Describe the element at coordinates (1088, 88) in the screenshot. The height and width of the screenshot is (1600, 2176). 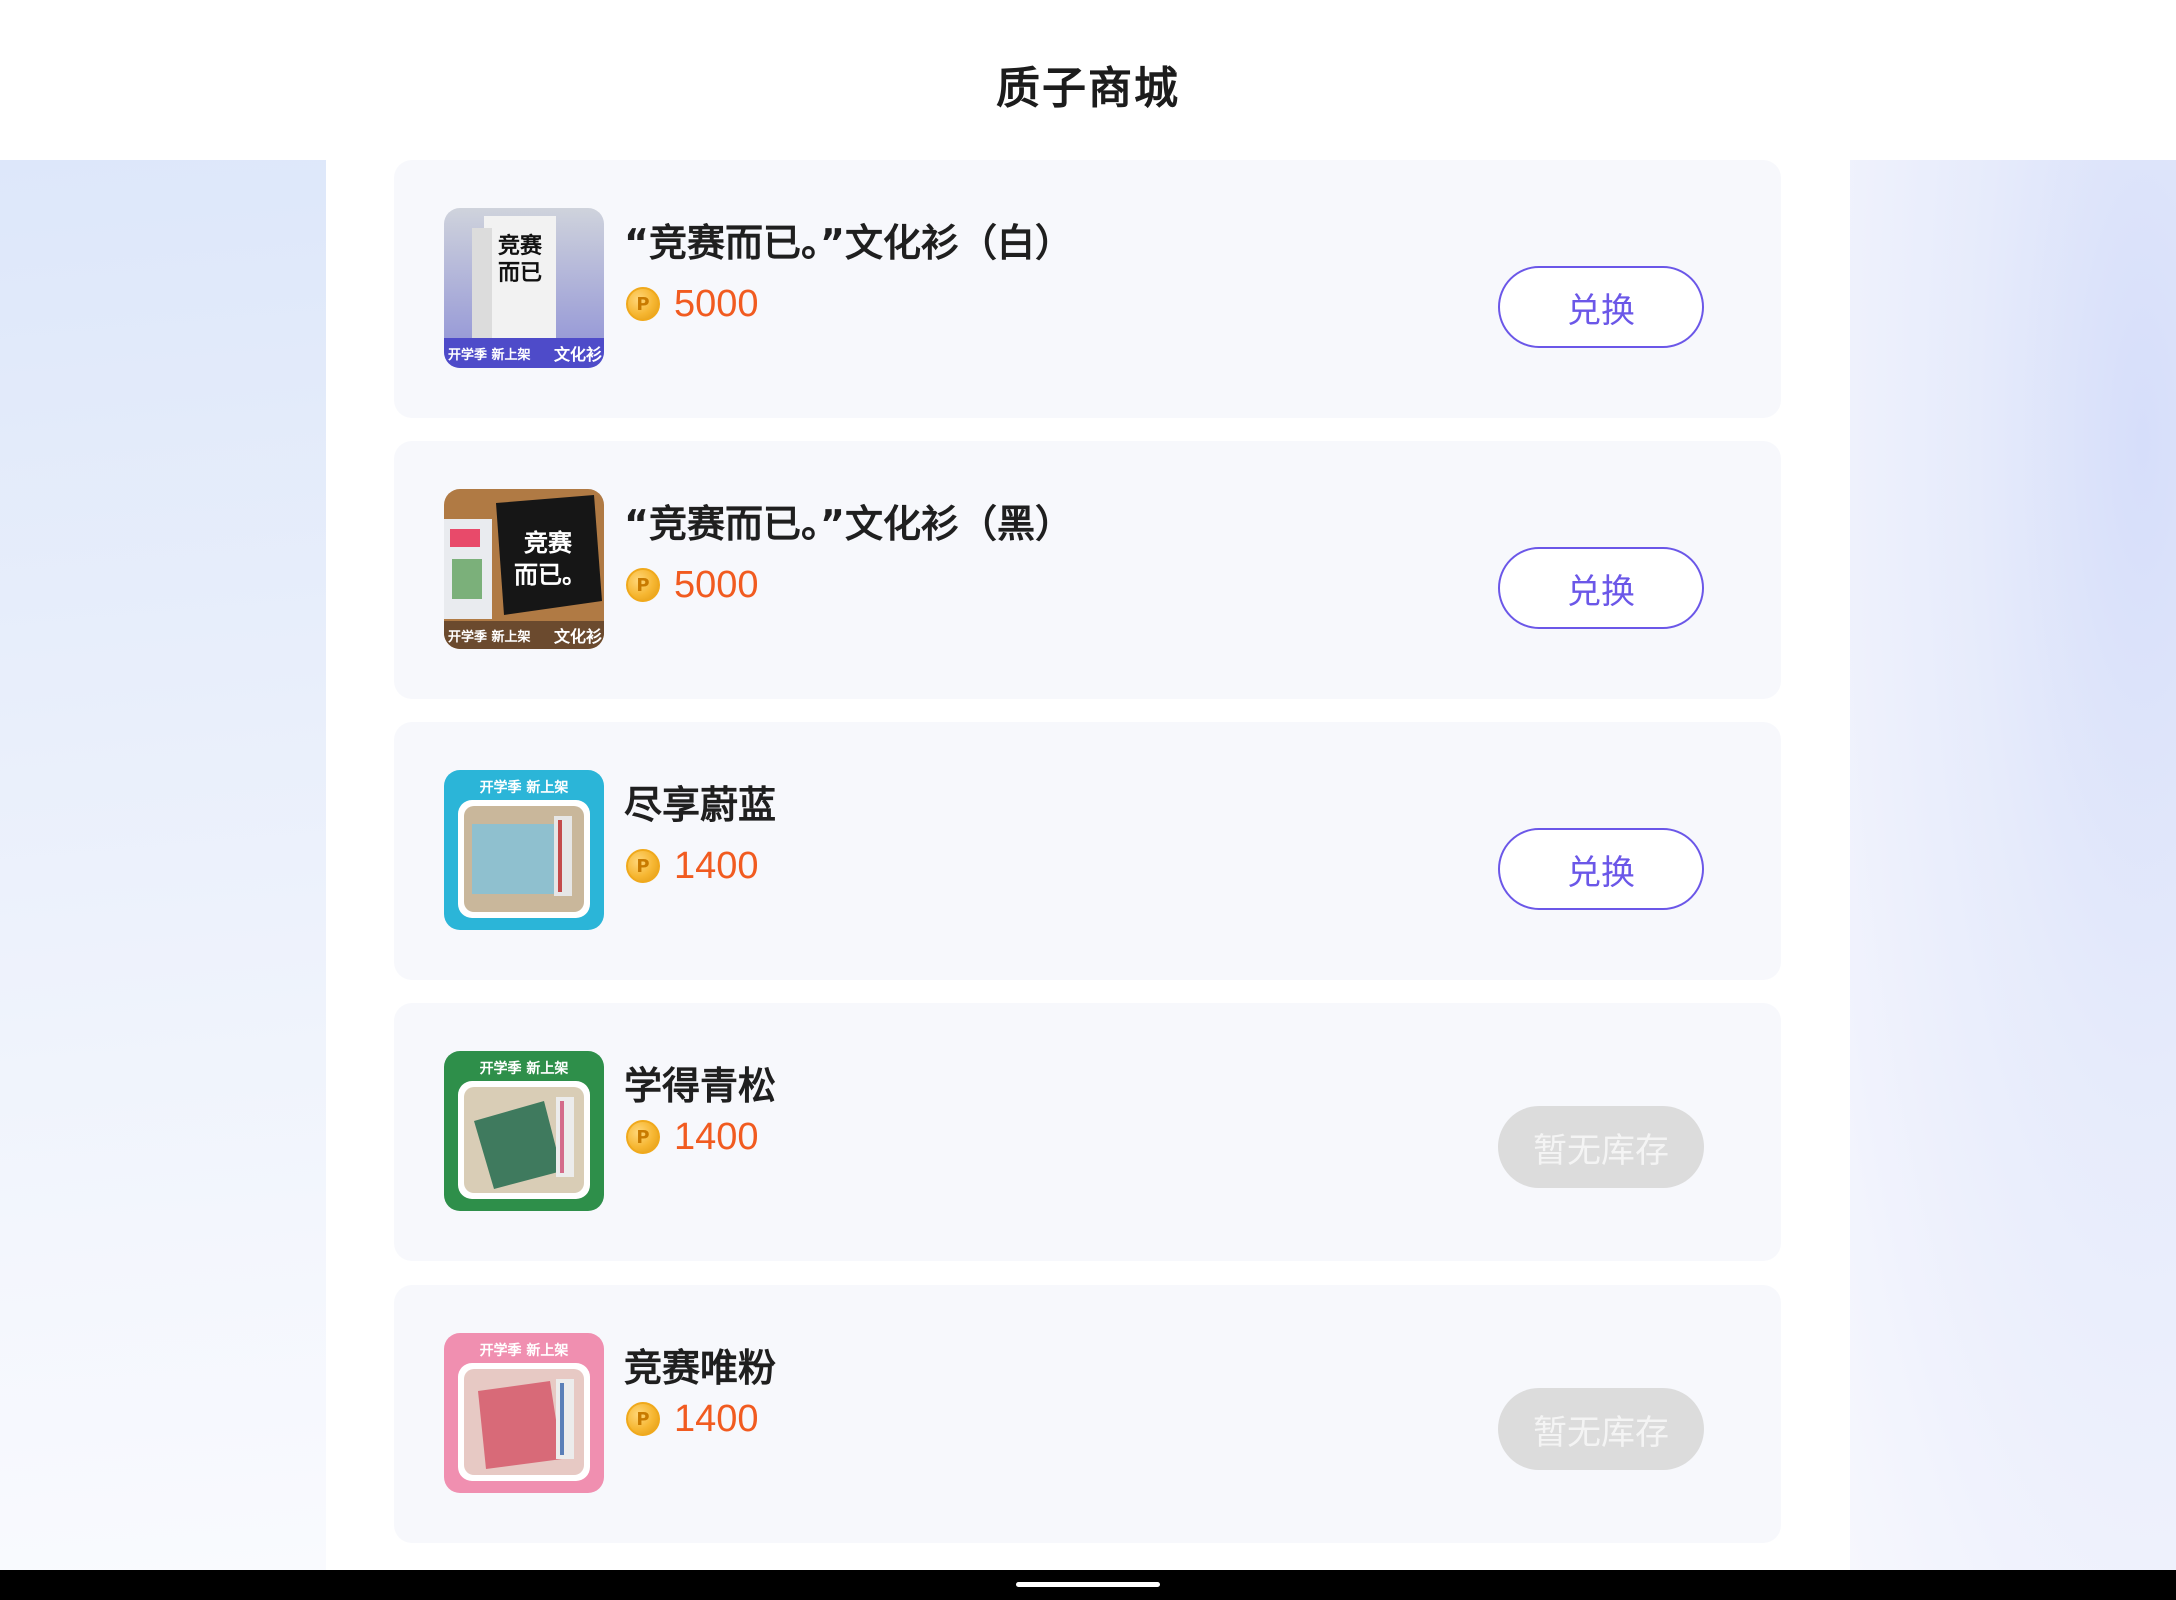
I see `page-title: 质子商城` at that location.